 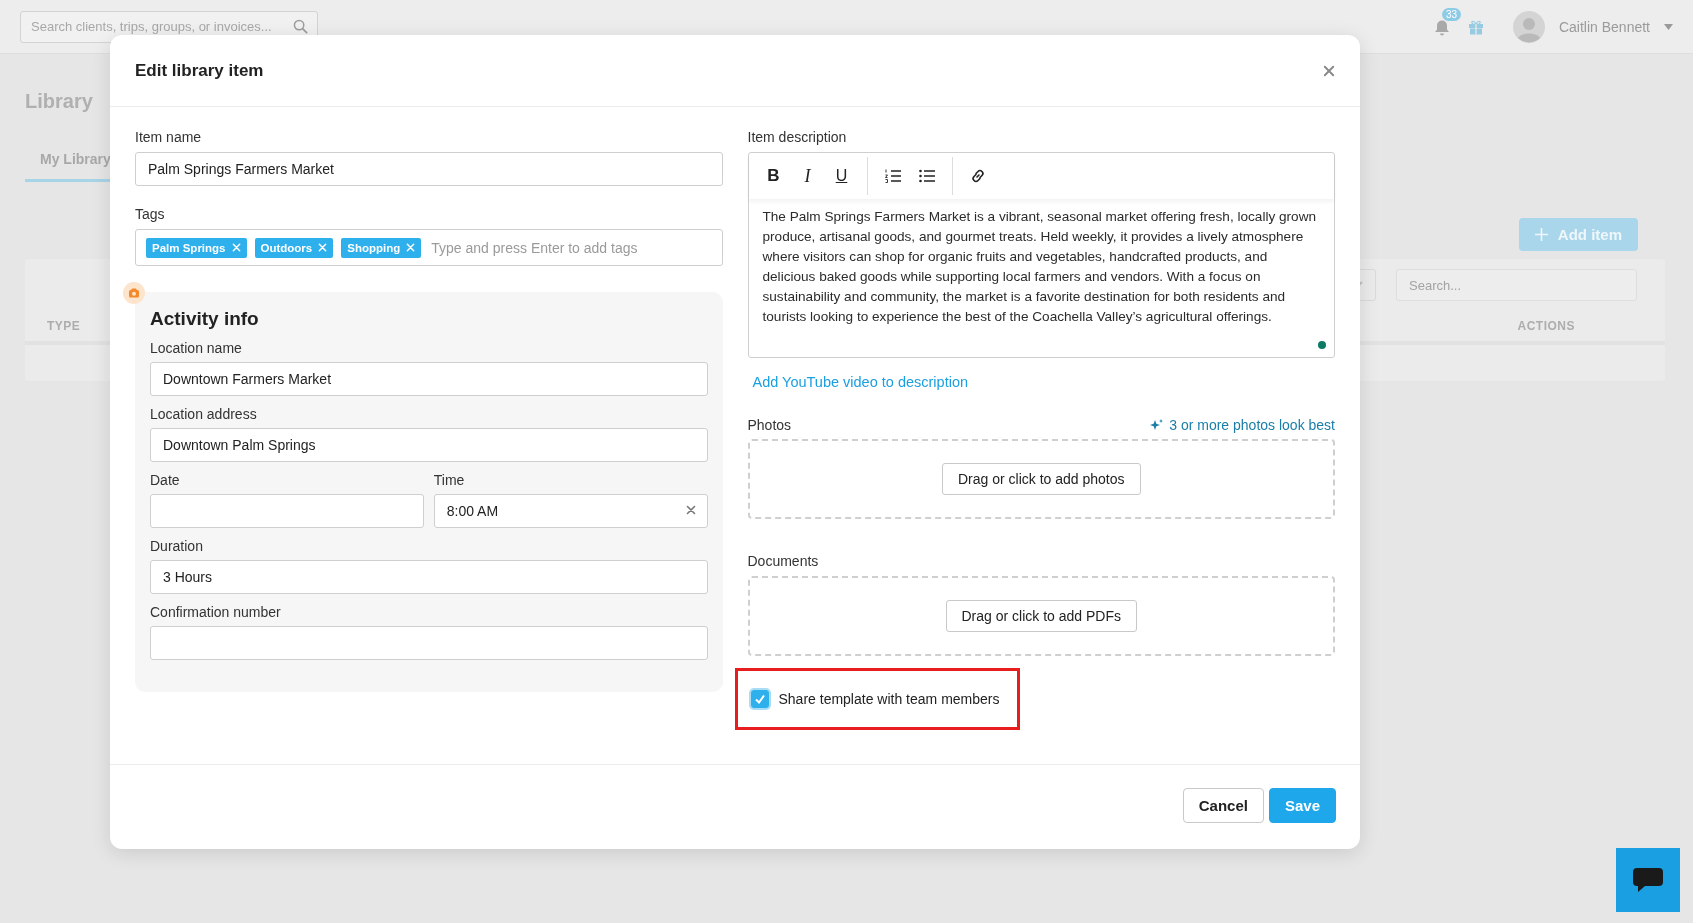 I want to click on description-editor, so click(x=1041, y=255).